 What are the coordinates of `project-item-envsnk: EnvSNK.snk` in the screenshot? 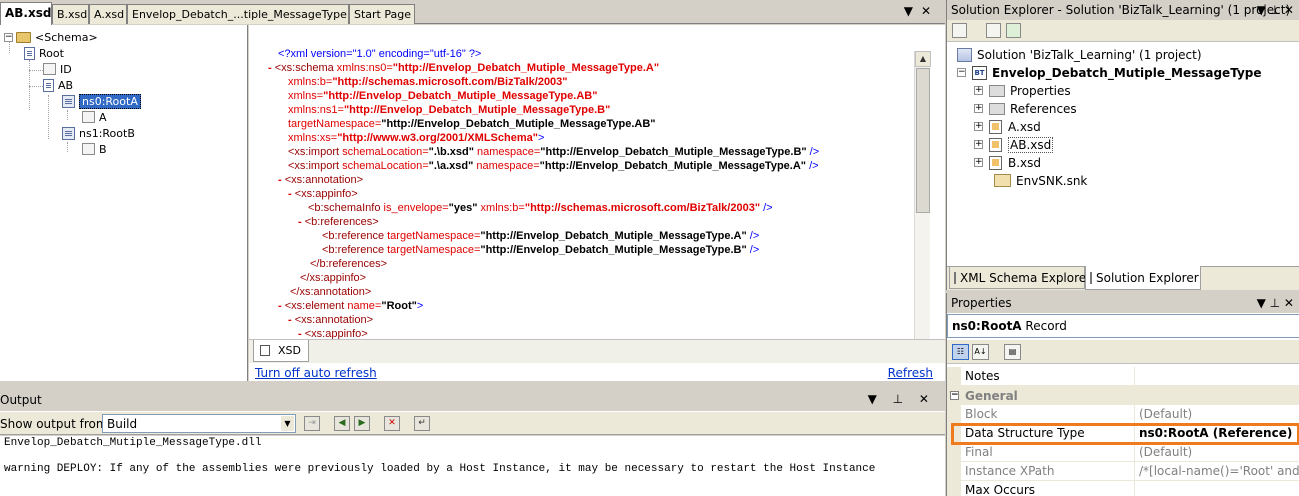 It's located at (1040, 180).